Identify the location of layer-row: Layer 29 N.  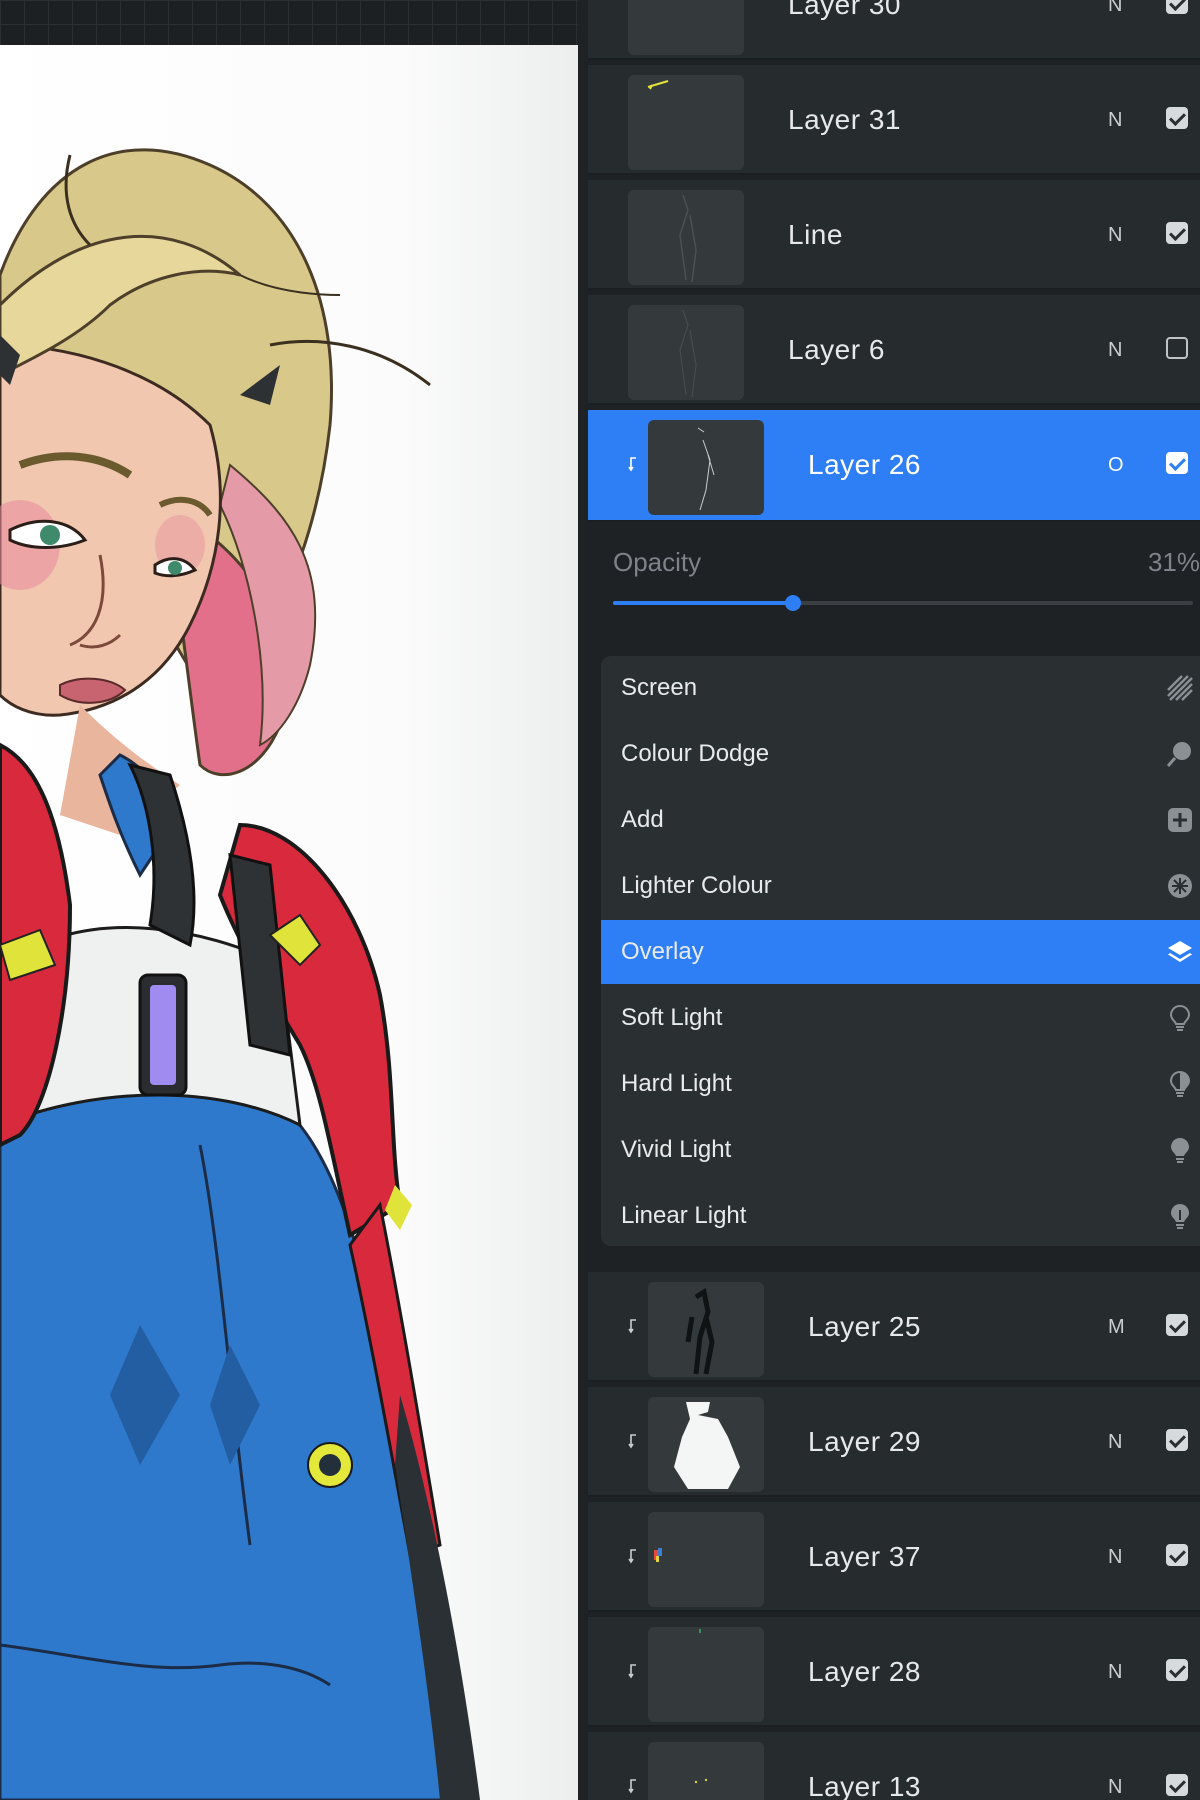
(894, 1442).